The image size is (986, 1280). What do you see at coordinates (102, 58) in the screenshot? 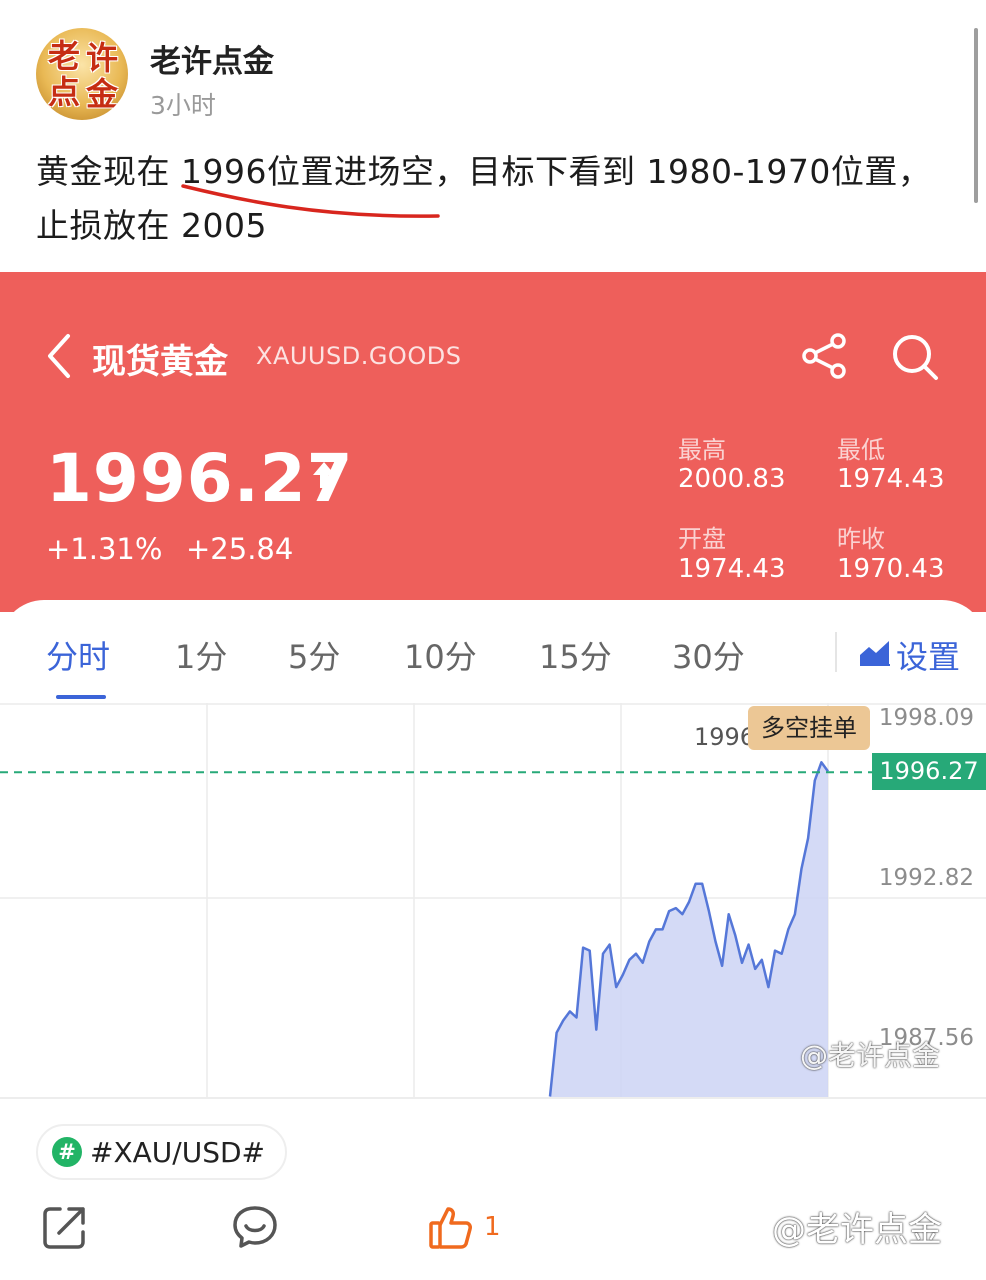
I see `avatar-char: 许` at bounding box center [102, 58].